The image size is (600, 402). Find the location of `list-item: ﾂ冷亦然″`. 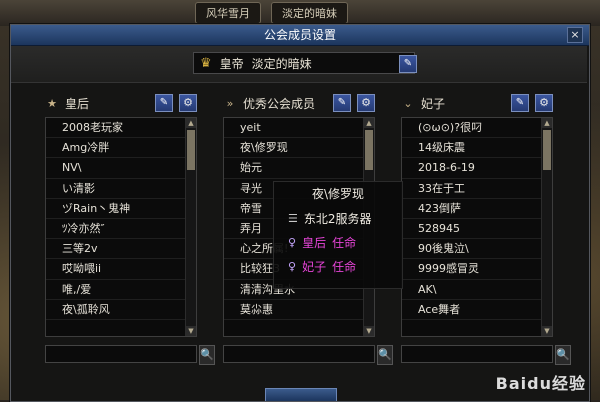

list-item: ﾂ冷亦然″ is located at coordinates (121, 229).